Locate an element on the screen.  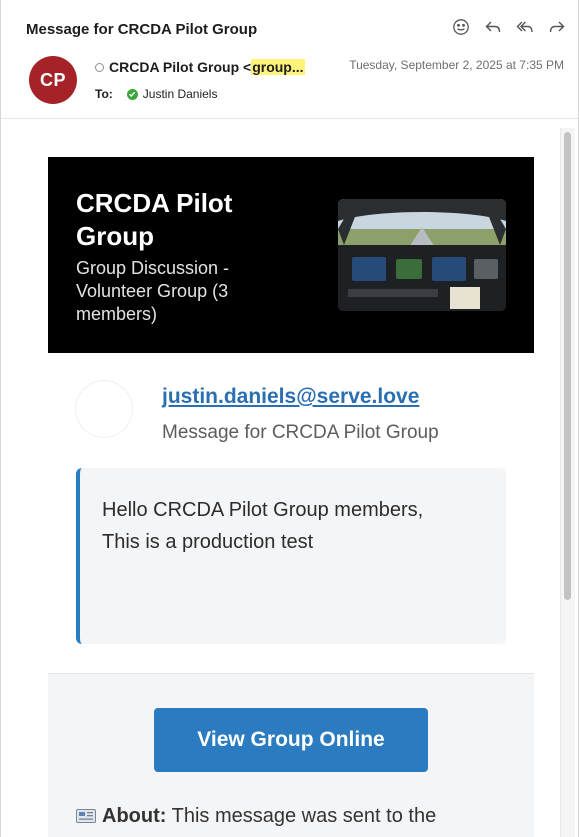
view-group-online-button: View Group Online is located at coordinates (291, 740).